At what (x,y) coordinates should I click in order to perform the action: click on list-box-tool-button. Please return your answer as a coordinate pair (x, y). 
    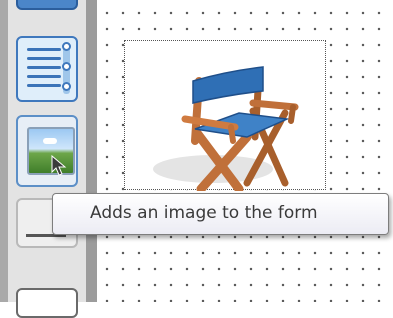
    Looking at the image, I should click on (47, 69).